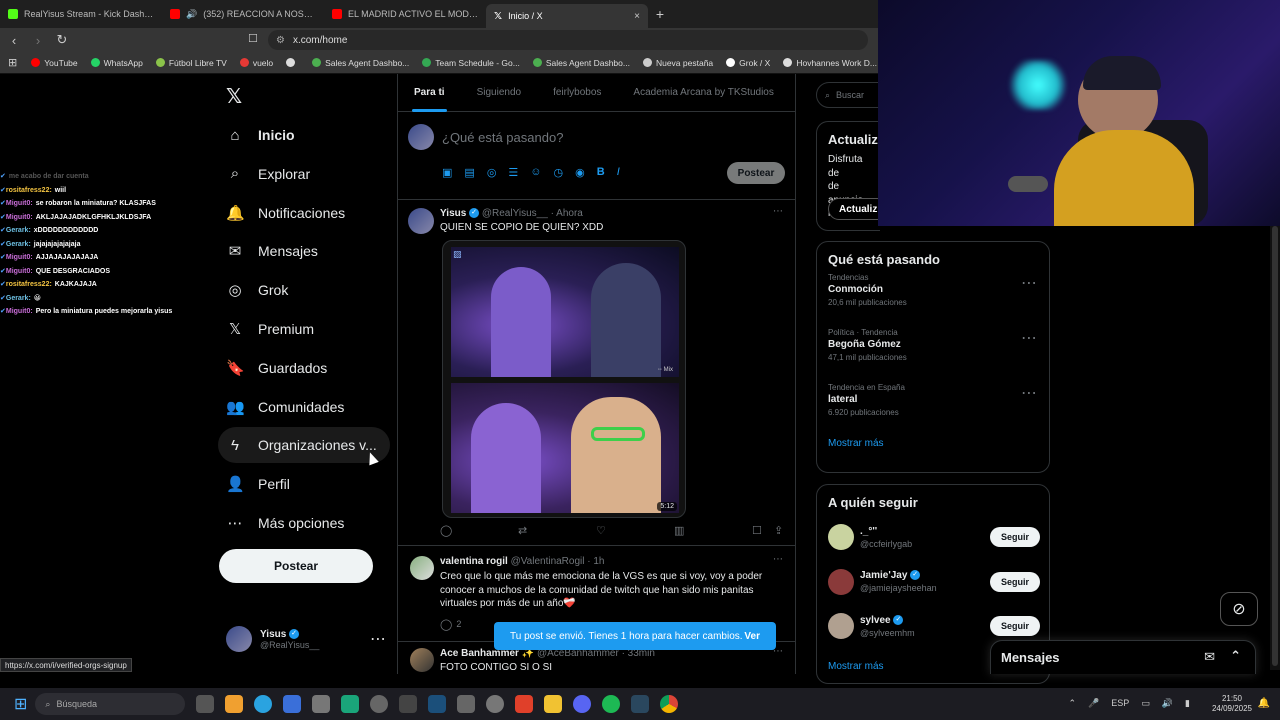 Image resolution: width=1280 pixels, height=720 pixels. What do you see at coordinates (524, 704) in the screenshot?
I see `brave-icon` at bounding box center [524, 704].